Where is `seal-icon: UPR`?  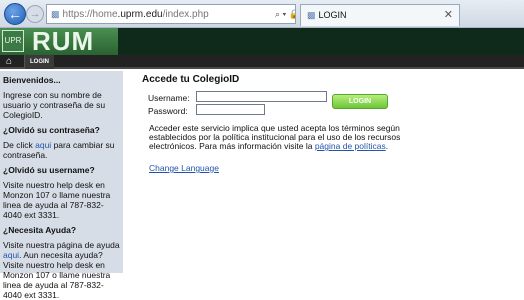
seal-icon: UPR is located at coordinates (13, 41).